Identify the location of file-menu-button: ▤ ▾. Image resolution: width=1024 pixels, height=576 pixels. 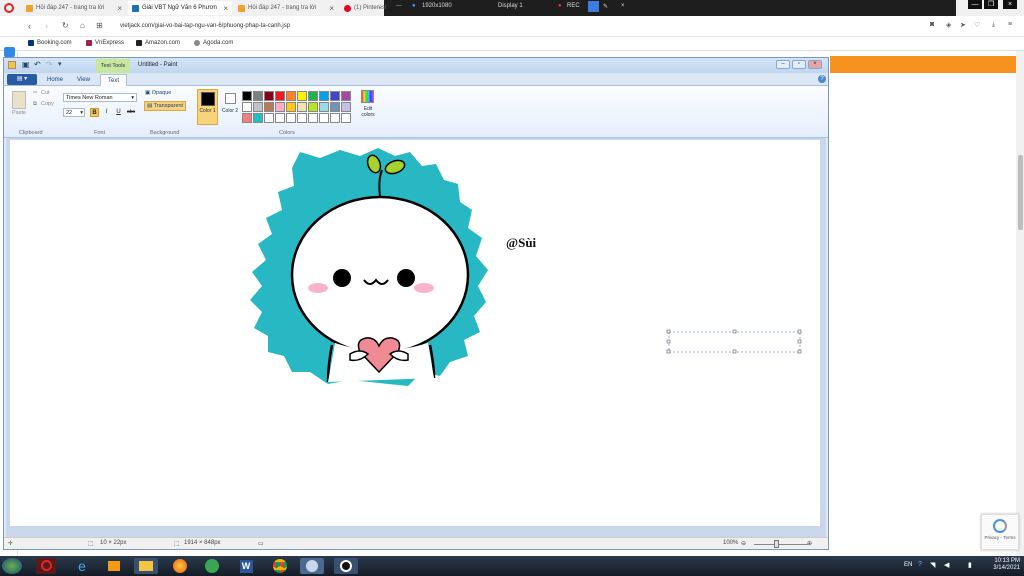
(22, 79).